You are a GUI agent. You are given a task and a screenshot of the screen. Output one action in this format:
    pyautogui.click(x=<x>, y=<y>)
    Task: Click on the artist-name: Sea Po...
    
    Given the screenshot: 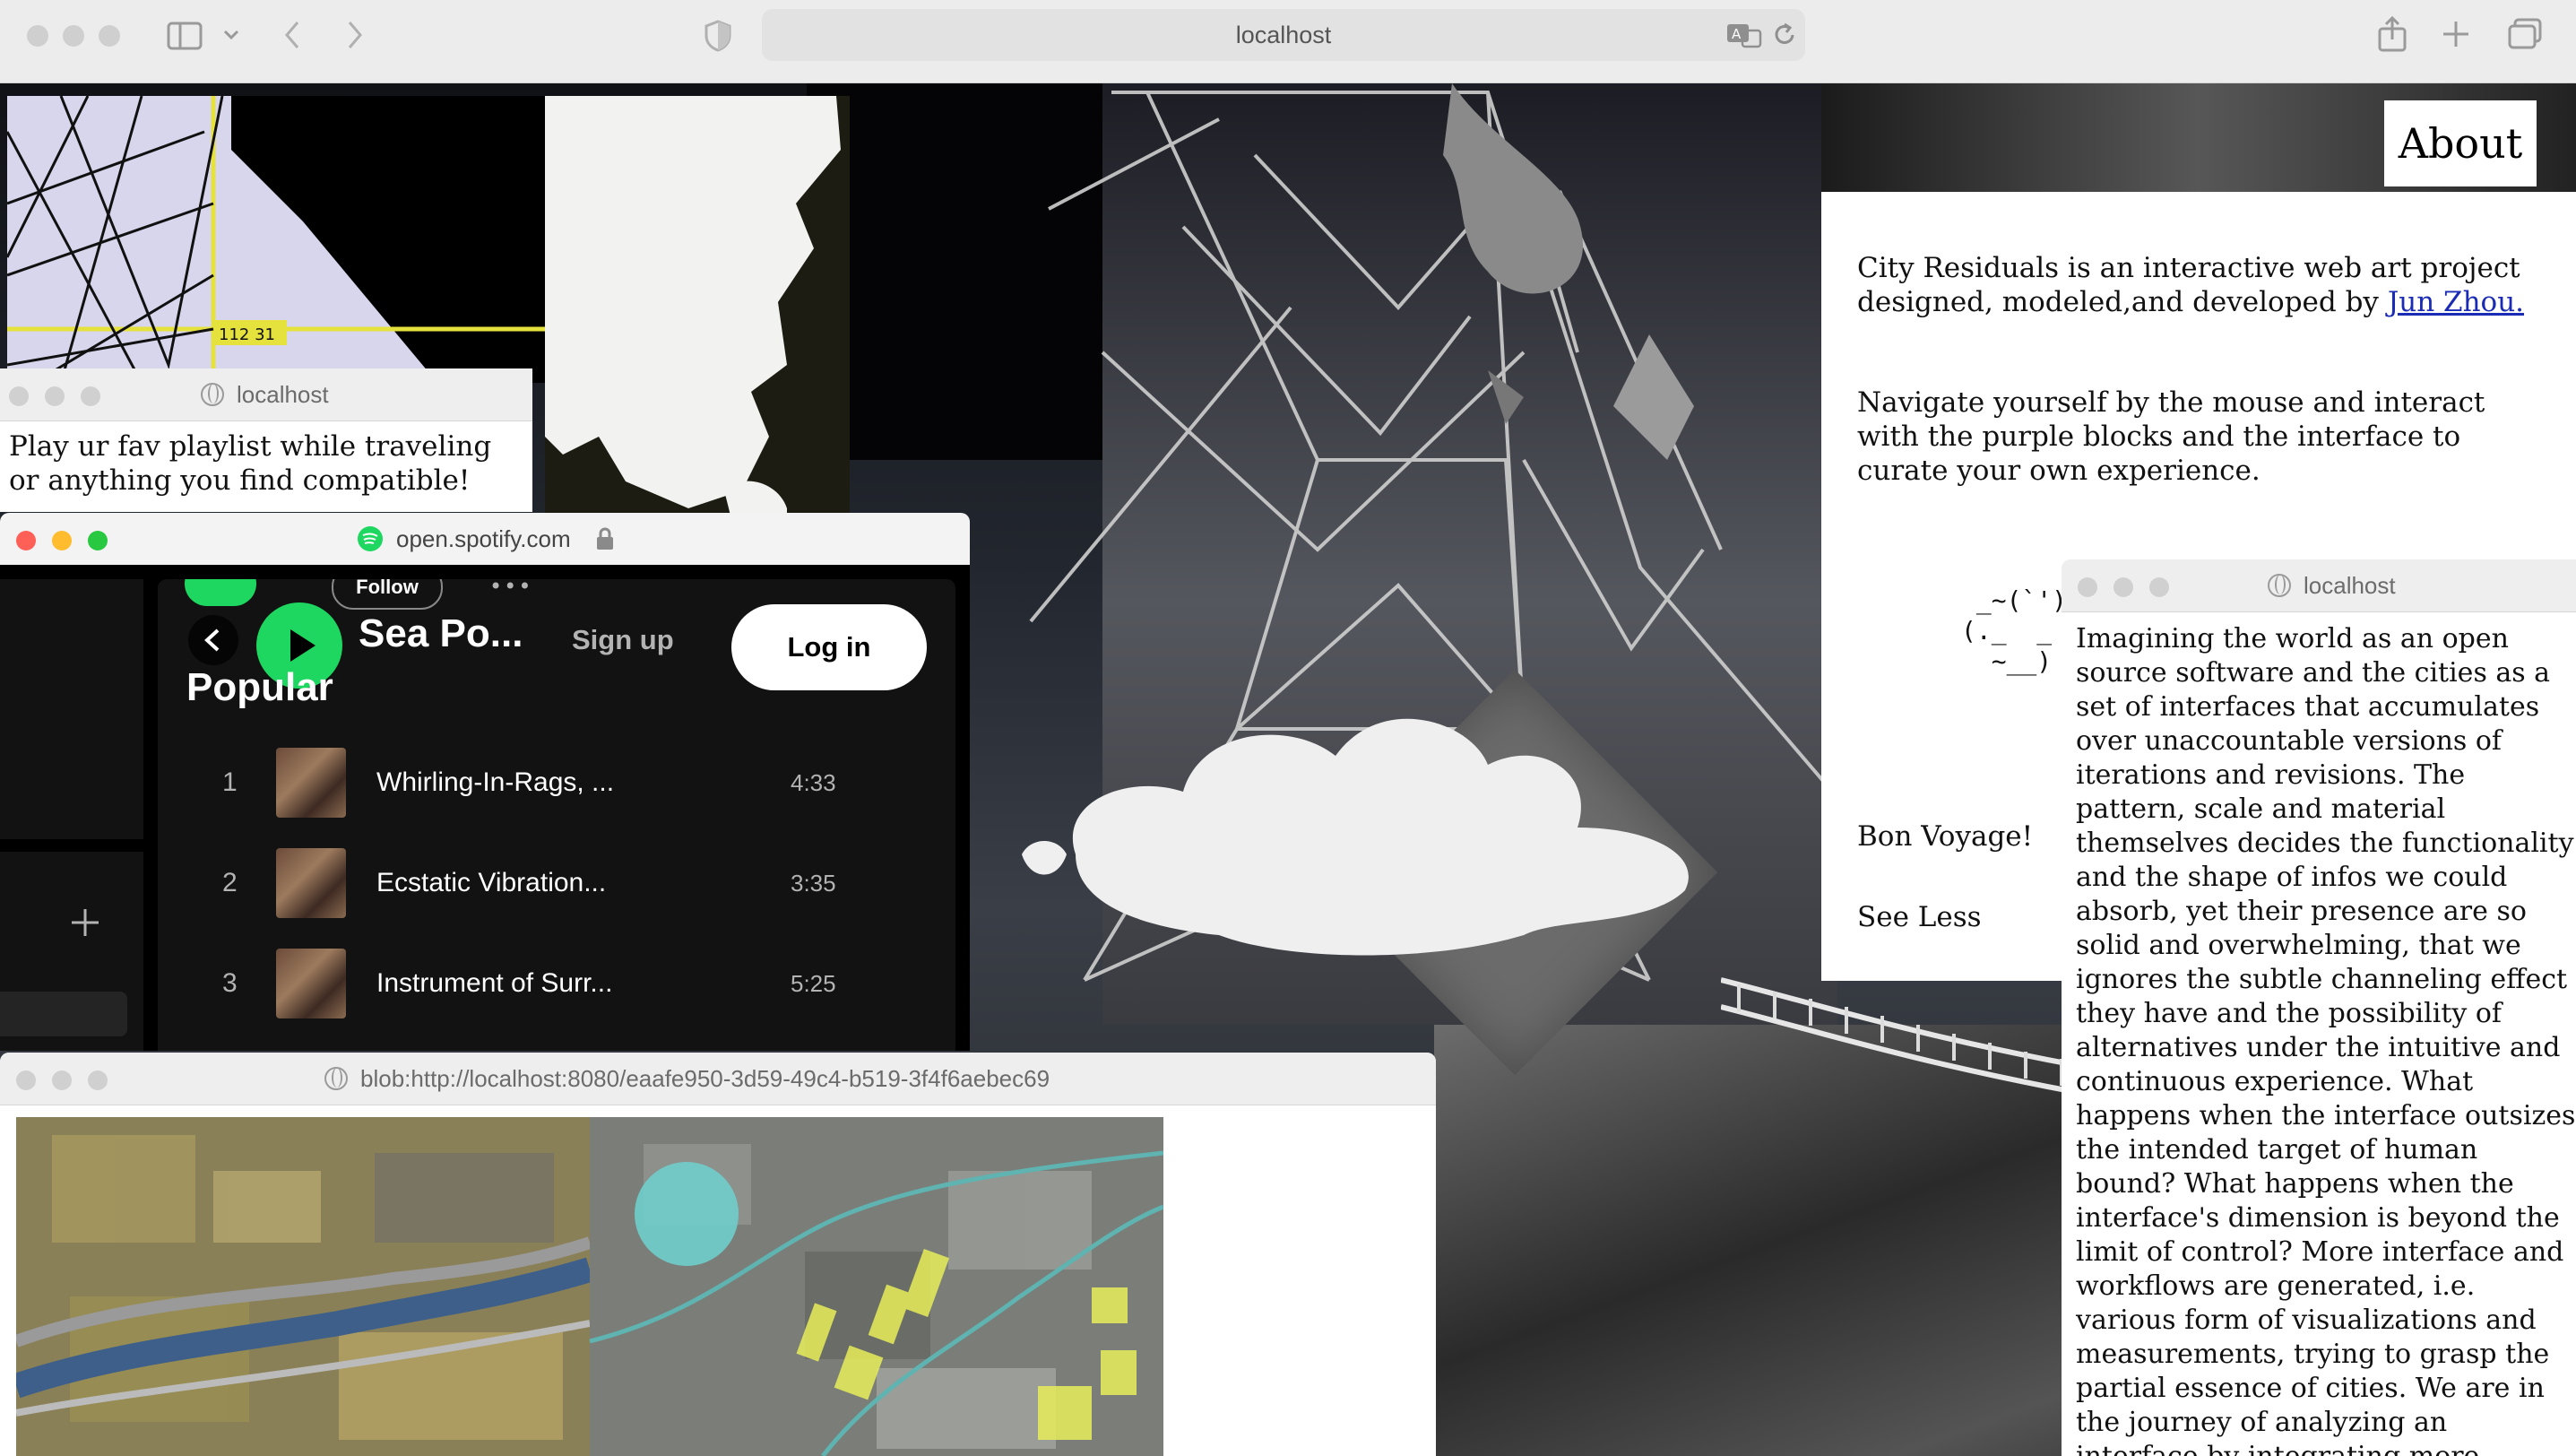 What is the action you would take?
    pyautogui.click(x=441, y=633)
    